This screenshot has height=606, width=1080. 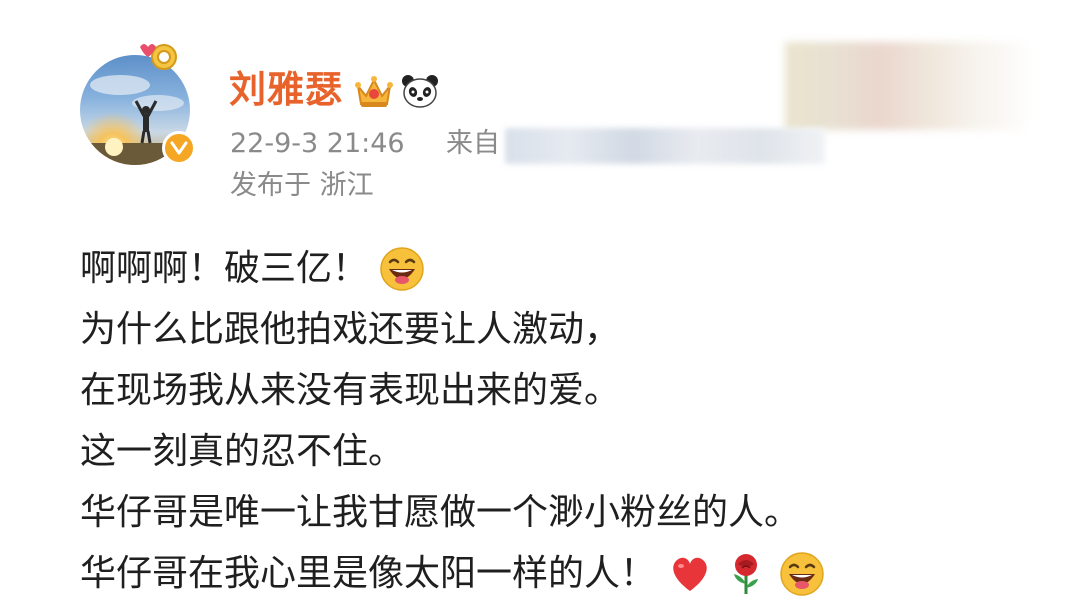 I want to click on post-line: 在现场我从来没有表现出来的爱。, so click(x=452, y=390).